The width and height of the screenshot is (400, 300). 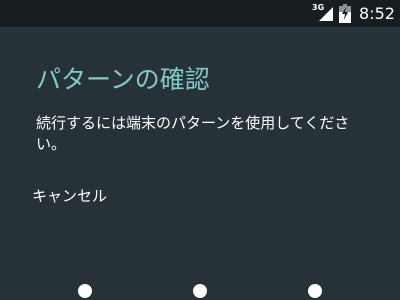 I want to click on status-clock: 8:52, so click(x=377, y=13).